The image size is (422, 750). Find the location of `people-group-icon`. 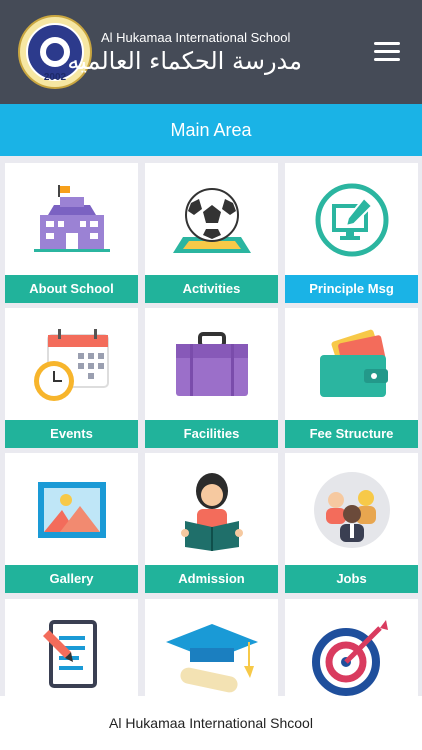

people-group-icon is located at coordinates (351, 510).